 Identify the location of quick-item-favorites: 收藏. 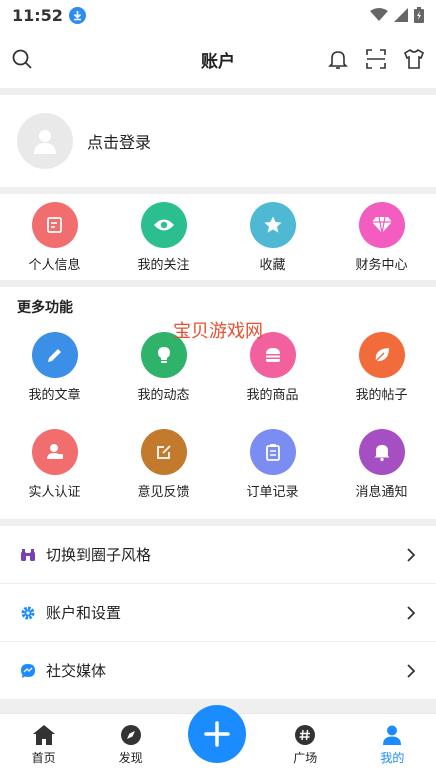
(272, 237).